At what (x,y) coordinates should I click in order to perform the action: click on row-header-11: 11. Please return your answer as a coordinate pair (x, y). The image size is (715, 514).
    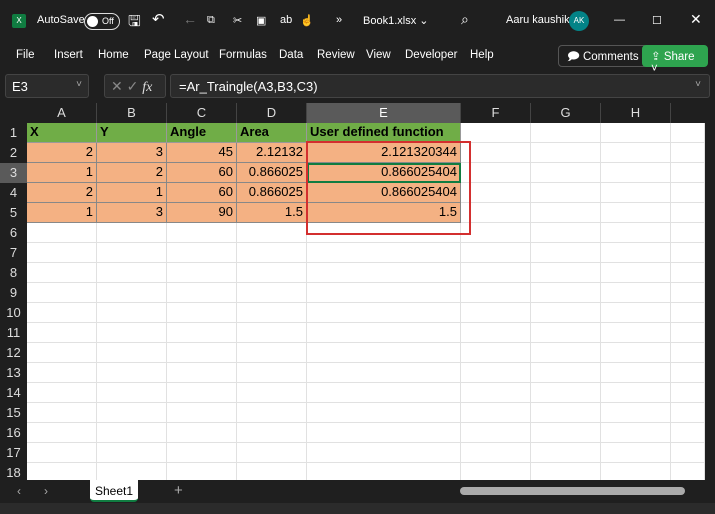
    Looking at the image, I should click on (13, 333).